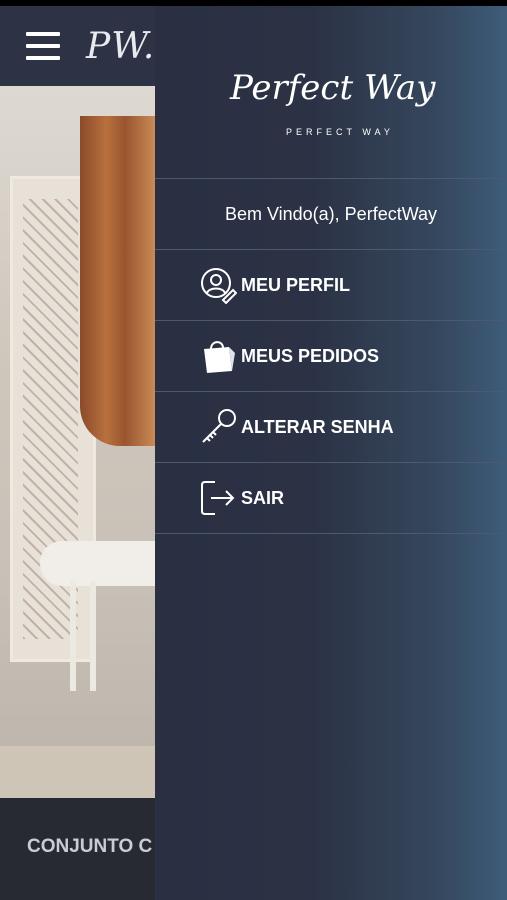 Image resolution: width=507 pixels, height=900 pixels. I want to click on menu-item-change-password: ALTERAR SENHA, so click(331, 427).